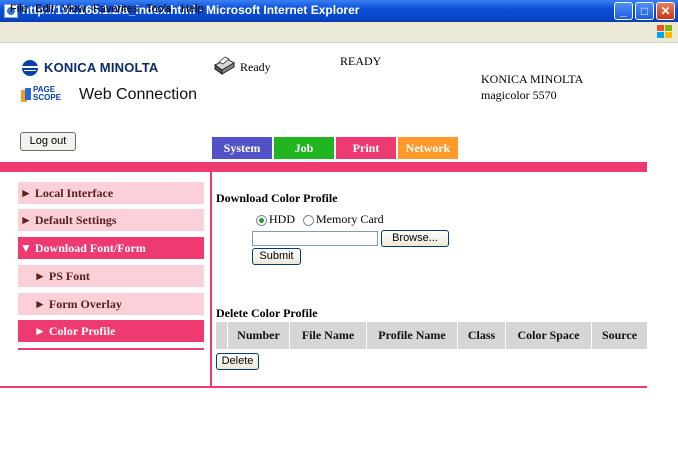  What do you see at coordinates (323, 167) in the screenshot?
I see `header-divider` at bounding box center [323, 167].